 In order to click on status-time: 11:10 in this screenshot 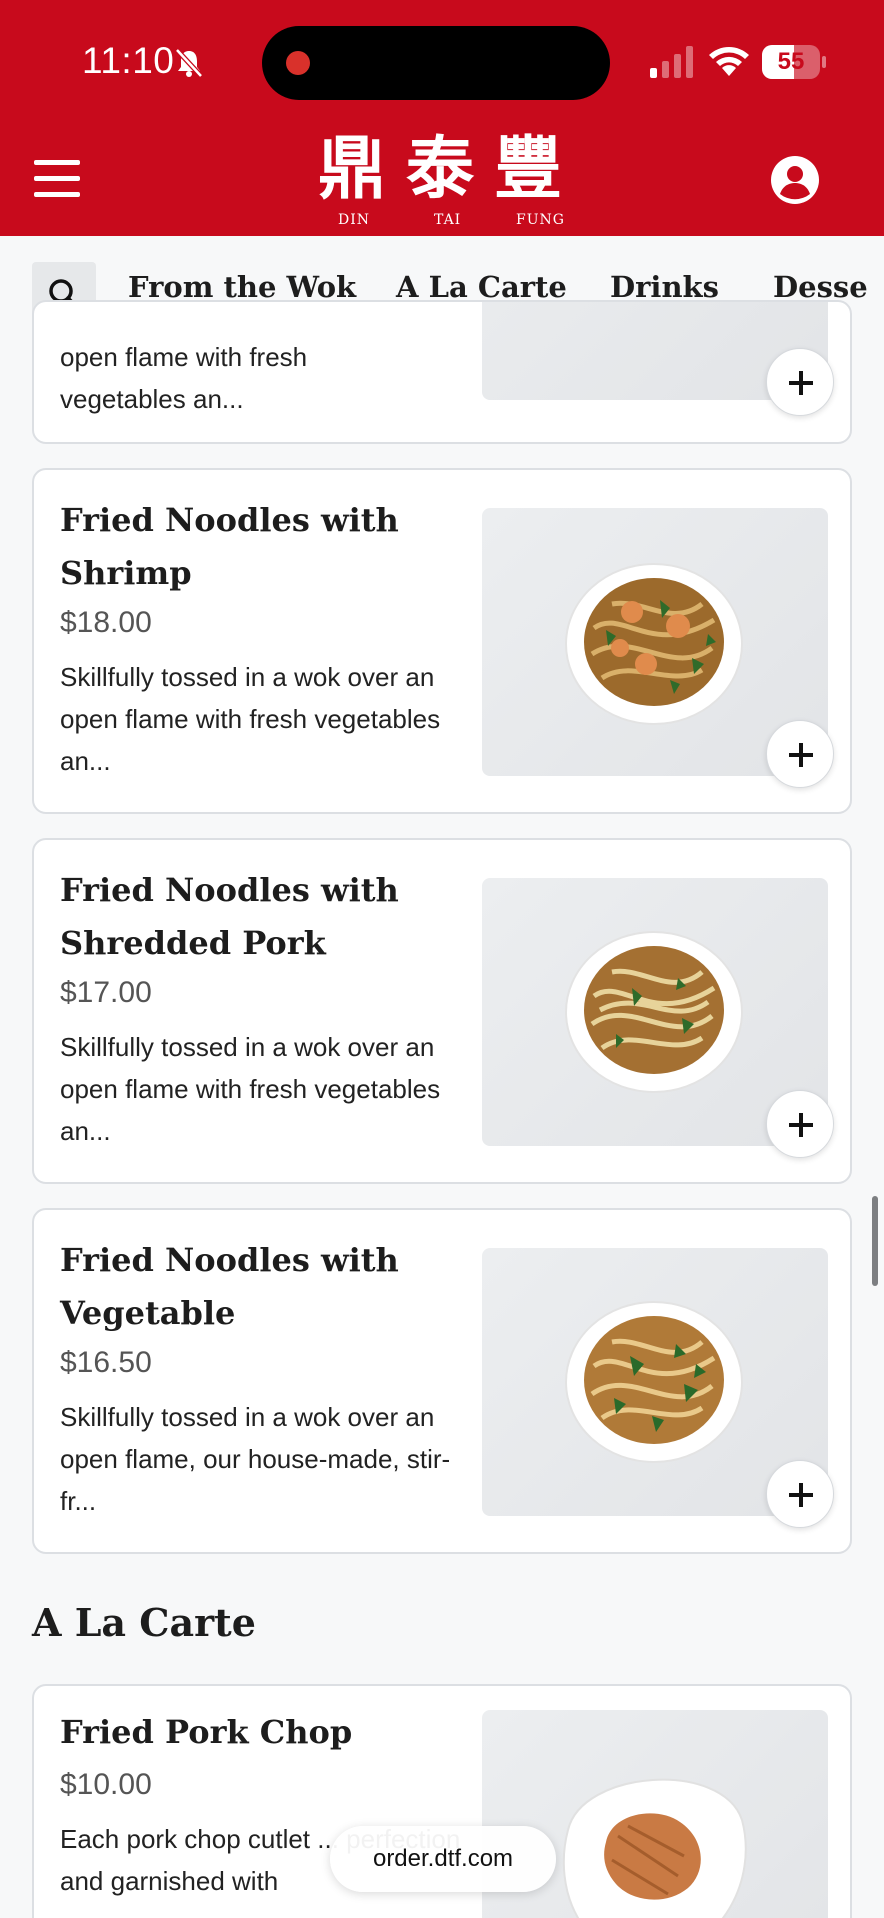, I will do `click(128, 60)`.